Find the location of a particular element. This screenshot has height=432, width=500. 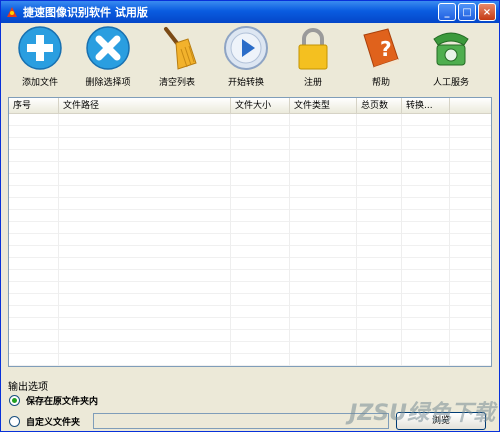

help-book-icon: ? is located at coordinates (381, 49).